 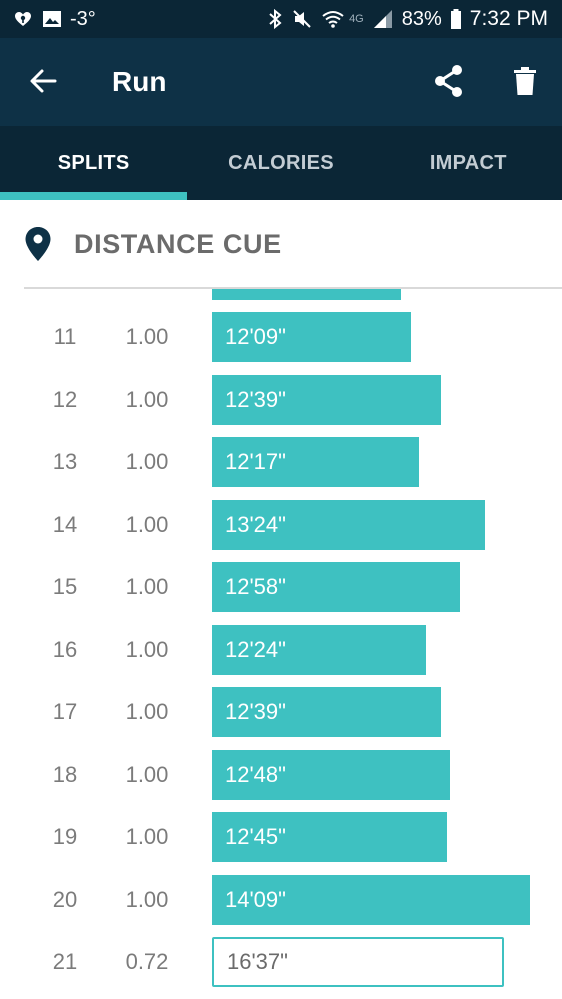 I want to click on tab-impact-label: IMPACT, so click(x=468, y=162).